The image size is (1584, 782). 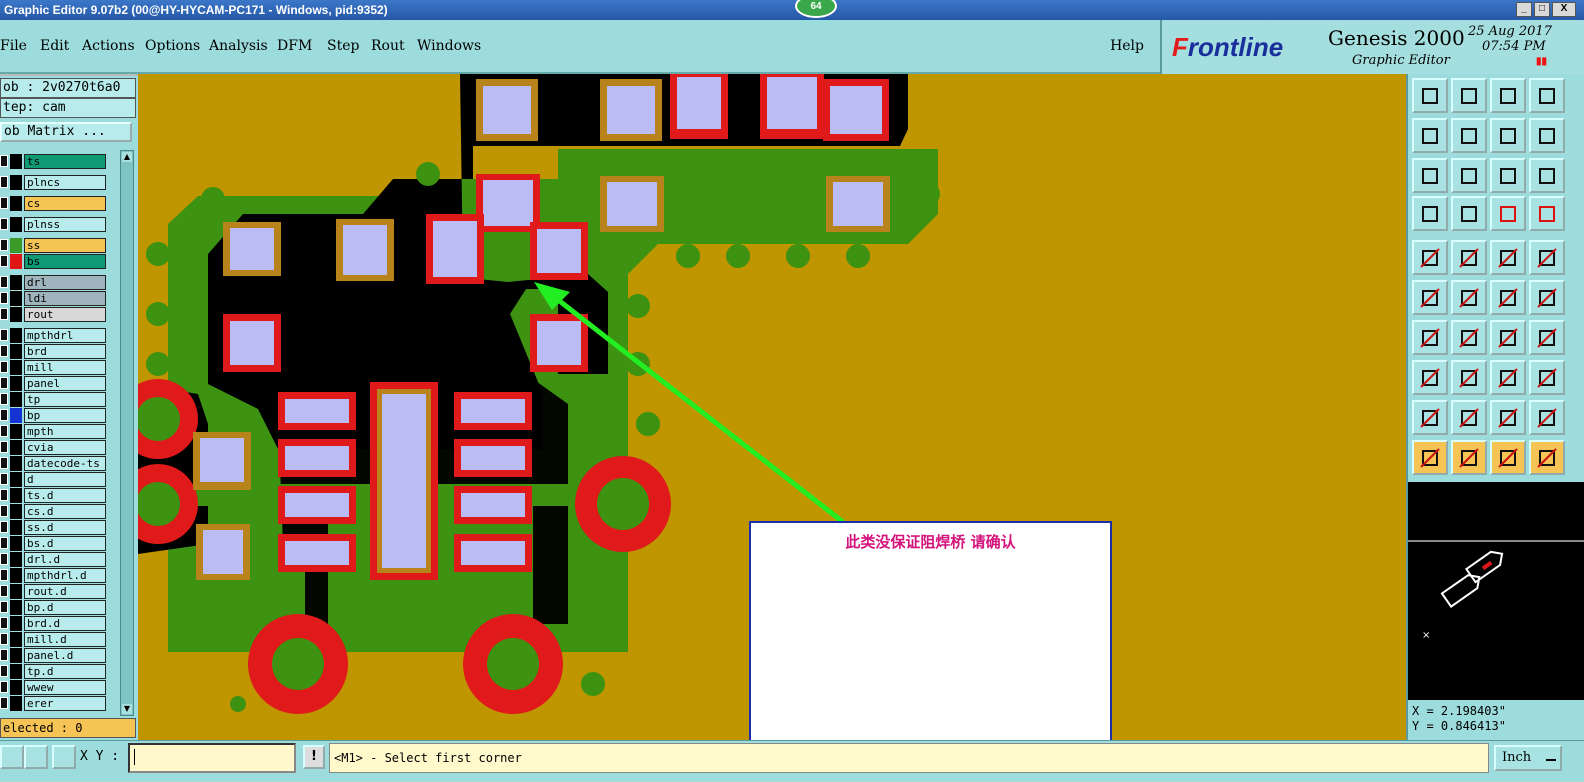 What do you see at coordinates (65, 161) in the screenshot?
I see `layer-name: ts` at bounding box center [65, 161].